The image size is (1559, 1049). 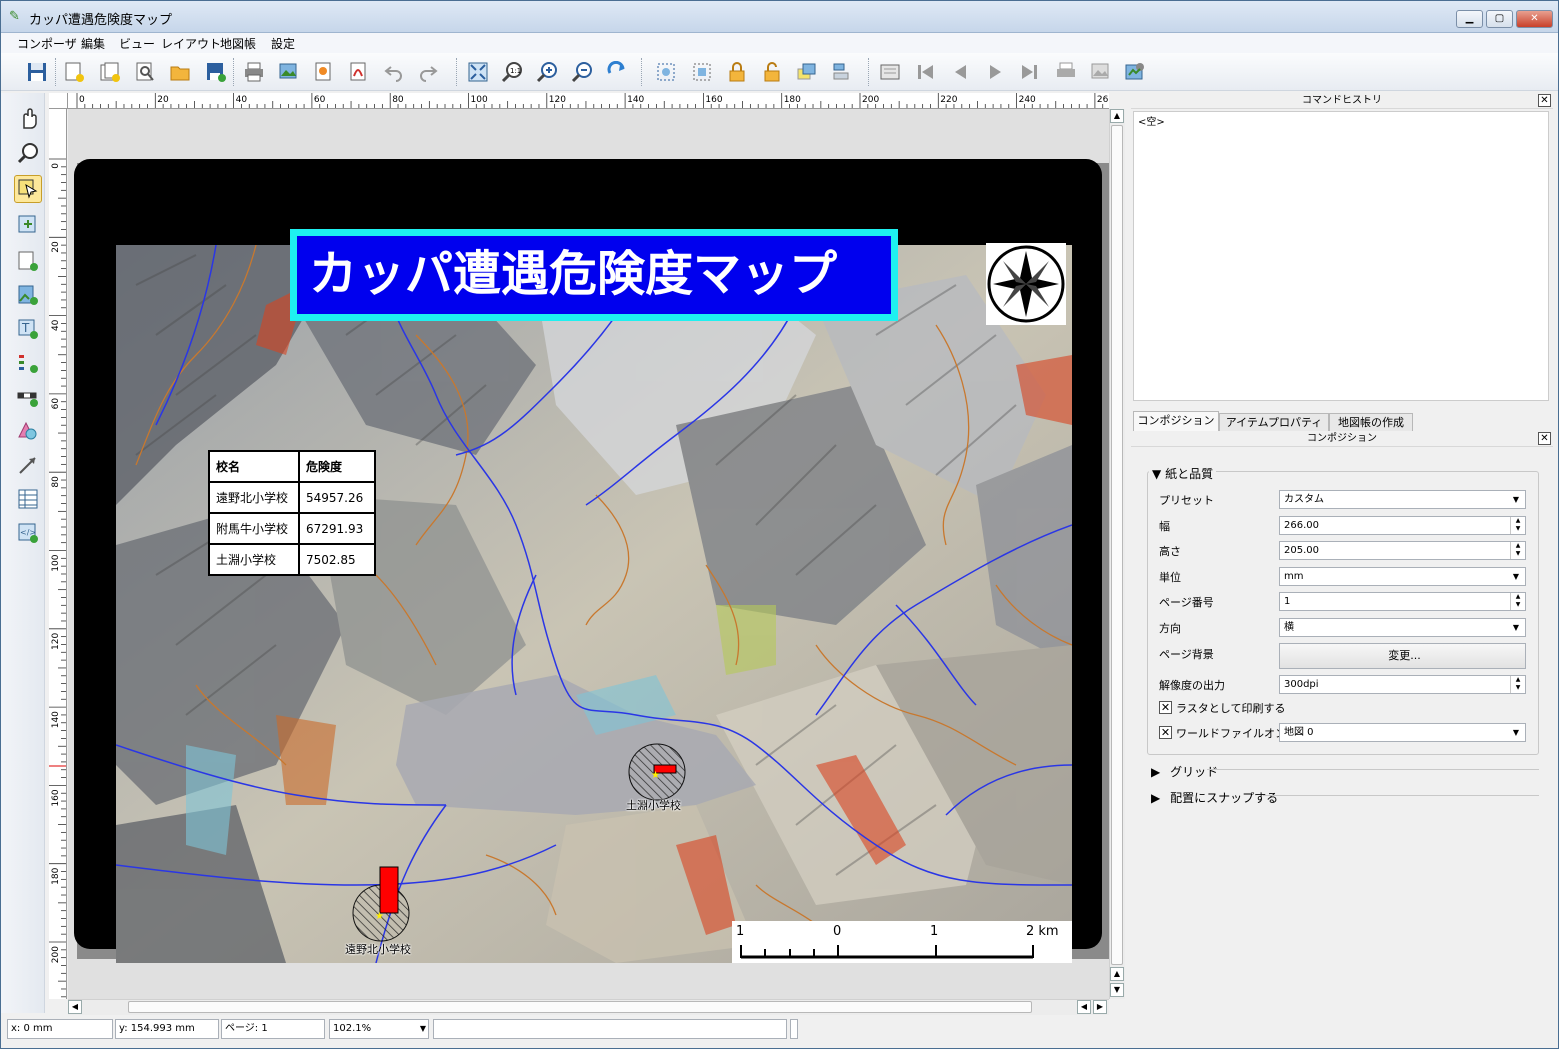 I want to click on add-legend-icon, so click(x=28, y=363).